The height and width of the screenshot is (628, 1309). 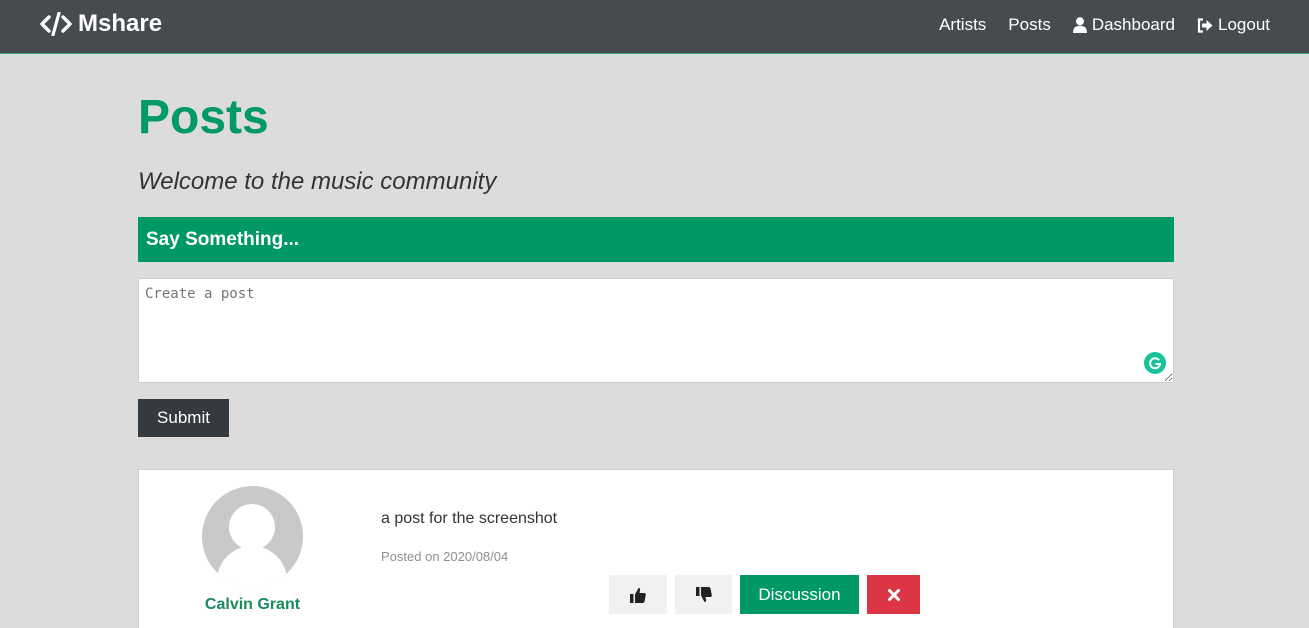 What do you see at coordinates (252, 527) in the screenshot?
I see `avatar-head` at bounding box center [252, 527].